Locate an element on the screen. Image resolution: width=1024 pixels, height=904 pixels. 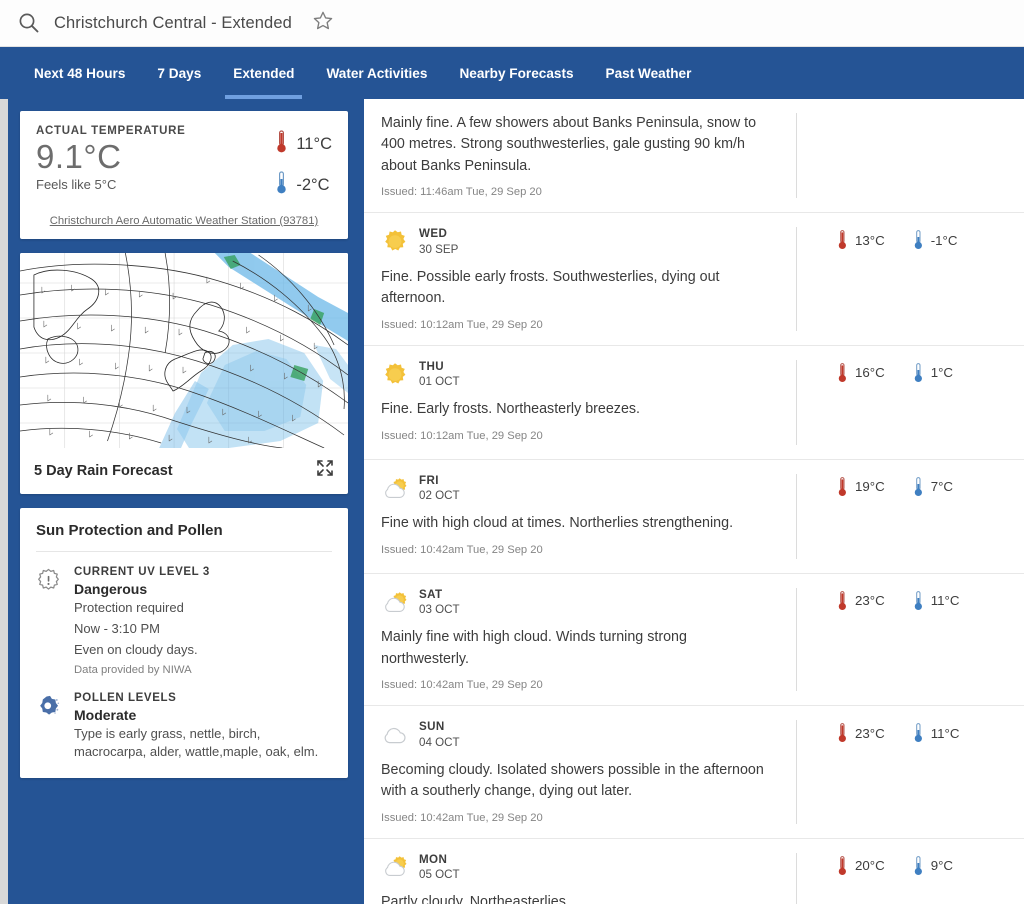
pollen-level-label: POLLEN LEVELS is located at coordinates (125, 697).